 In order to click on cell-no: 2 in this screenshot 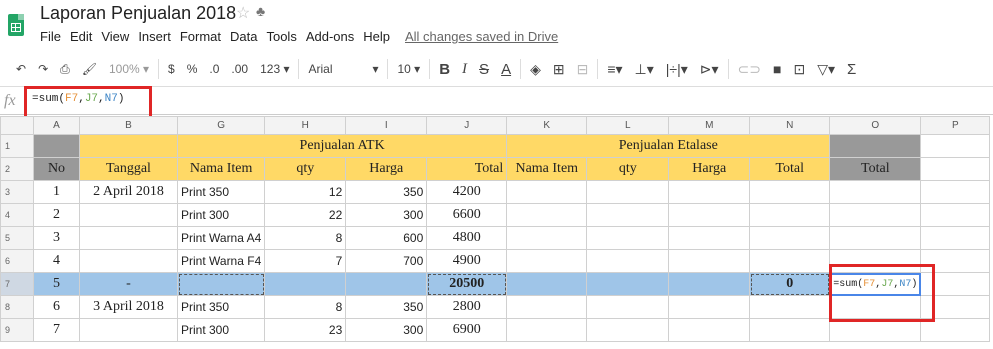, I will do `click(56, 215)`.